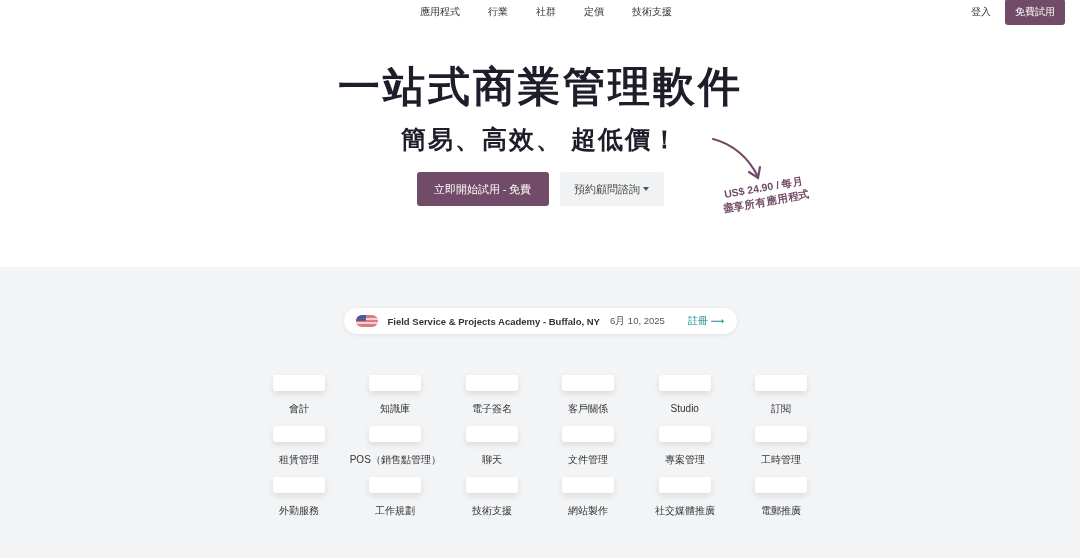  Describe the element at coordinates (482, 189) in the screenshot. I see `start-trial-button: 立即開始試用 - 免費` at that location.